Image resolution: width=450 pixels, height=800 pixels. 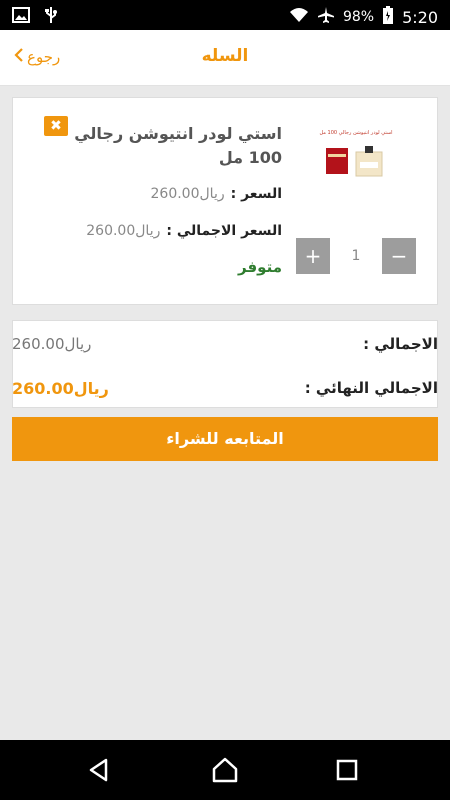 I want to click on unit-price-row: السعر : 260.00ريال, so click(x=217, y=194).